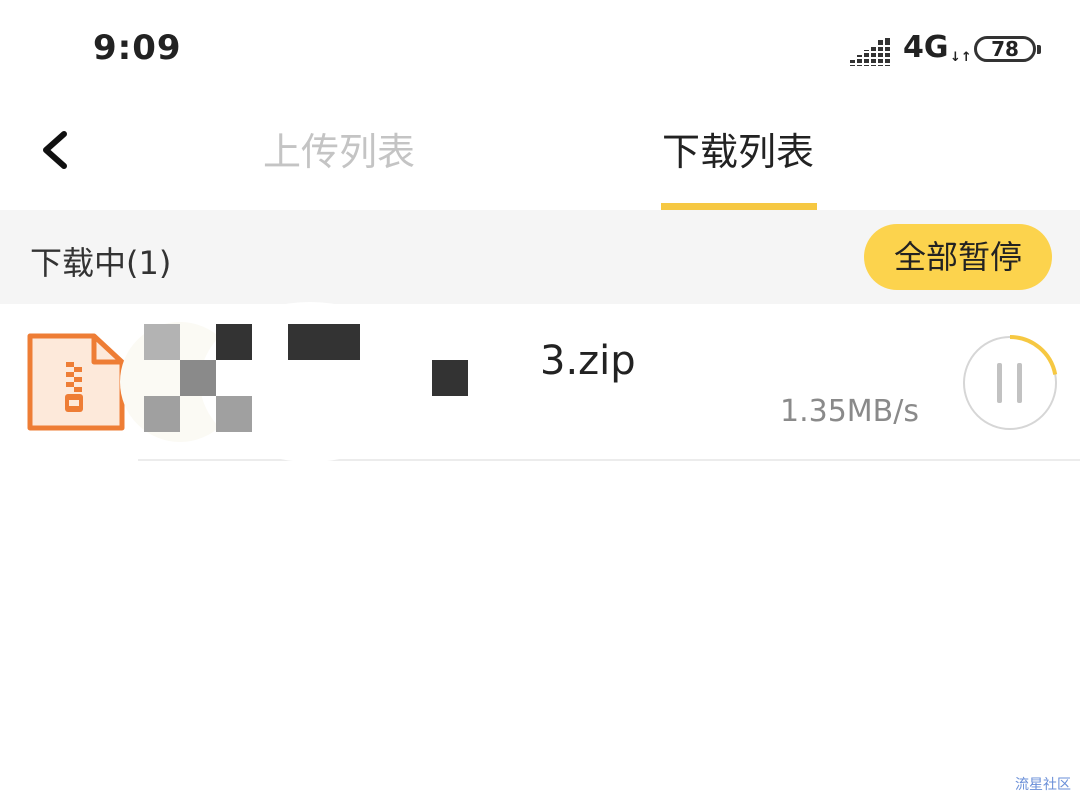 The width and height of the screenshot is (1080, 794). What do you see at coordinates (958, 257) in the screenshot?
I see `pause-all-button: 全部暂停` at bounding box center [958, 257].